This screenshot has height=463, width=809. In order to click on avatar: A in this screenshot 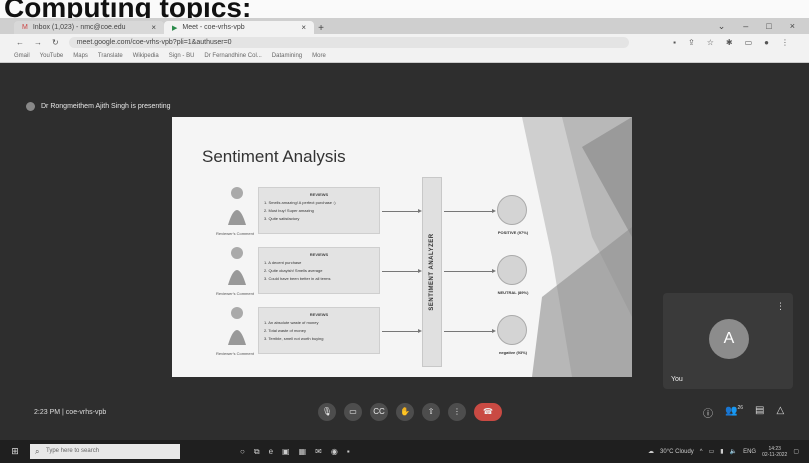, I will do `click(729, 339)`.